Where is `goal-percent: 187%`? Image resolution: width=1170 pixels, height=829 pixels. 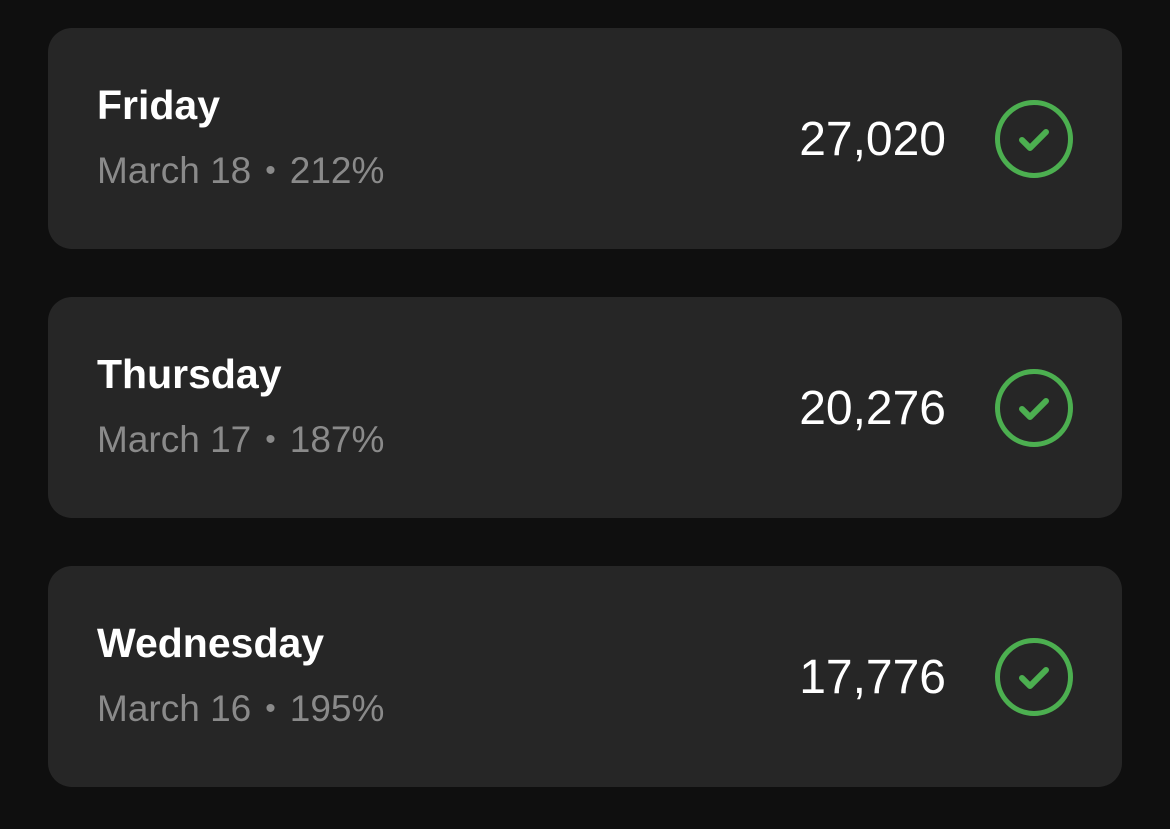
goal-percent: 187% is located at coordinates (337, 439).